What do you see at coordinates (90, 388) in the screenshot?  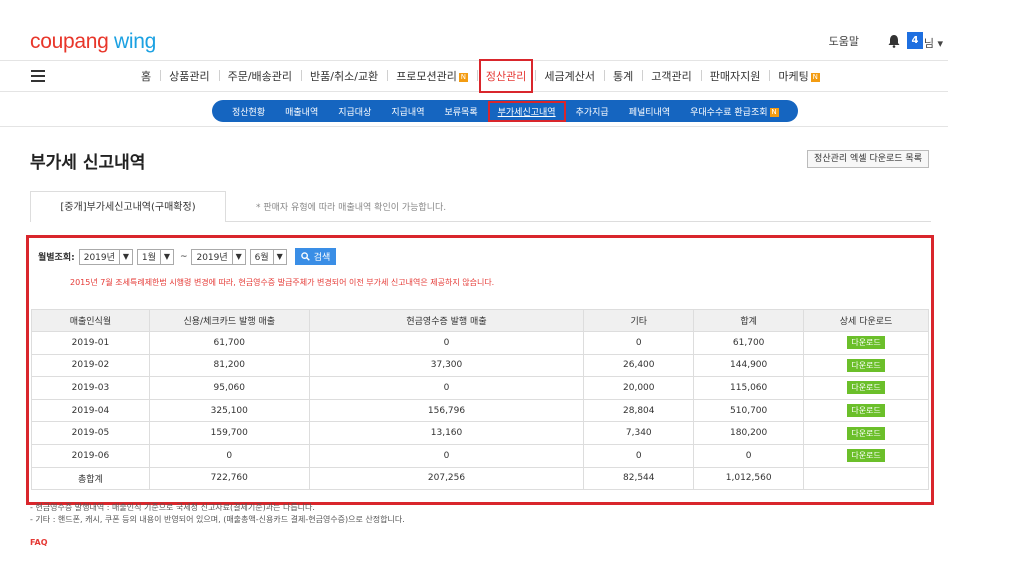 I see `cell-month: 2019-03` at bounding box center [90, 388].